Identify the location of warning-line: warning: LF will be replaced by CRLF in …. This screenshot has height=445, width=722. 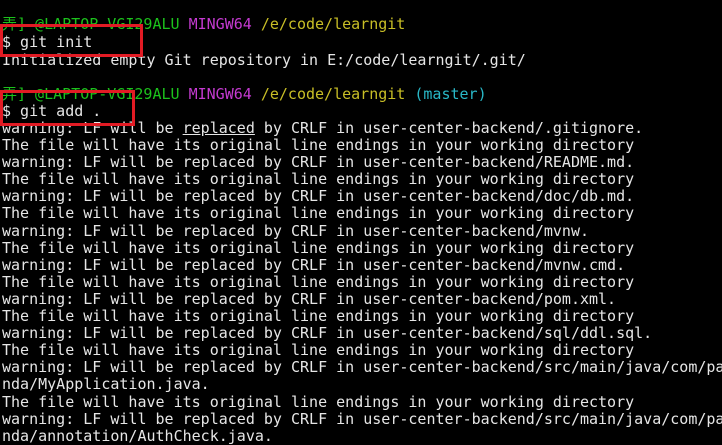
(323, 128).